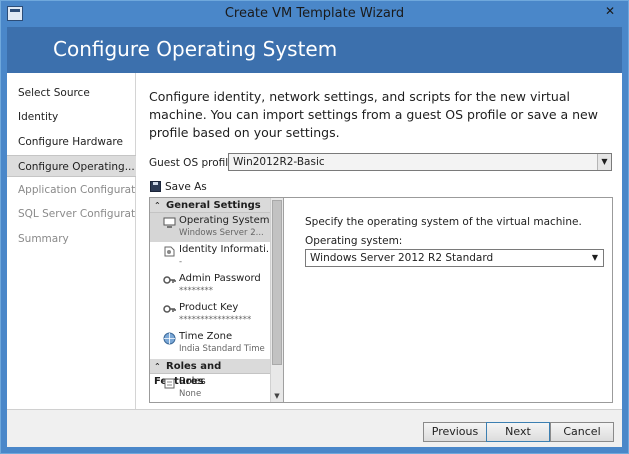 This screenshot has width=629, height=454. I want to click on nav-item-sql-server-configuration: SQL Server Configuration, so click(71, 214).